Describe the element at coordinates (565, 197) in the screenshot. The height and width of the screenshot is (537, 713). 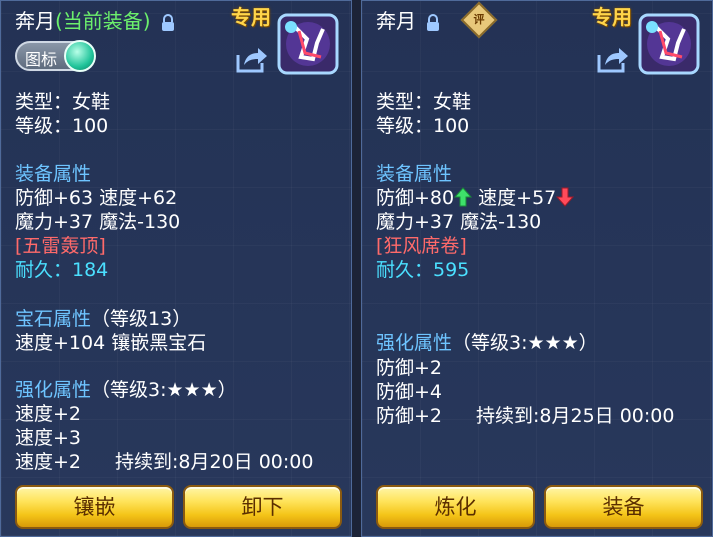
I see `arrow-down-icon` at that location.